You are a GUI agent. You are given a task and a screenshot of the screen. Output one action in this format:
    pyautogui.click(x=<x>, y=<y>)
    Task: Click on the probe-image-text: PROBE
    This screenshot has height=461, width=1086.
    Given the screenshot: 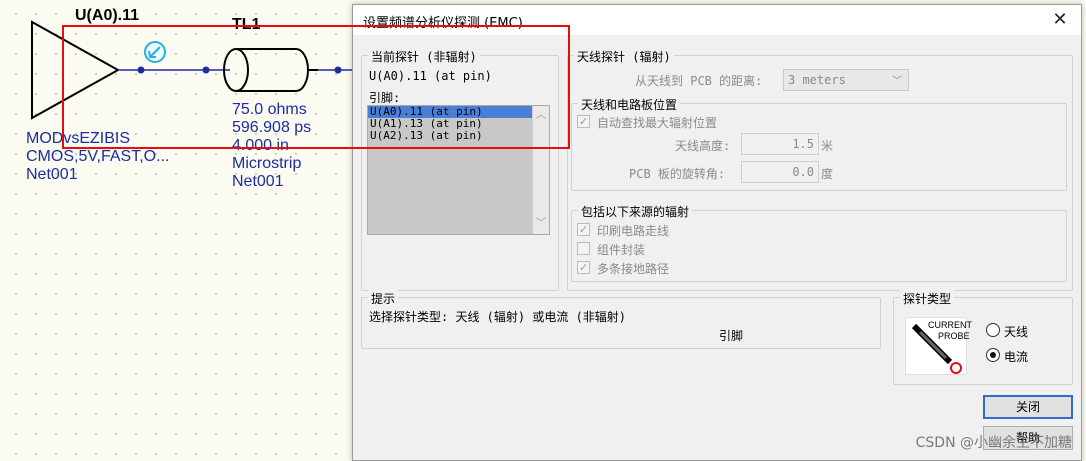 What is the action you would take?
    pyautogui.click(x=954, y=336)
    